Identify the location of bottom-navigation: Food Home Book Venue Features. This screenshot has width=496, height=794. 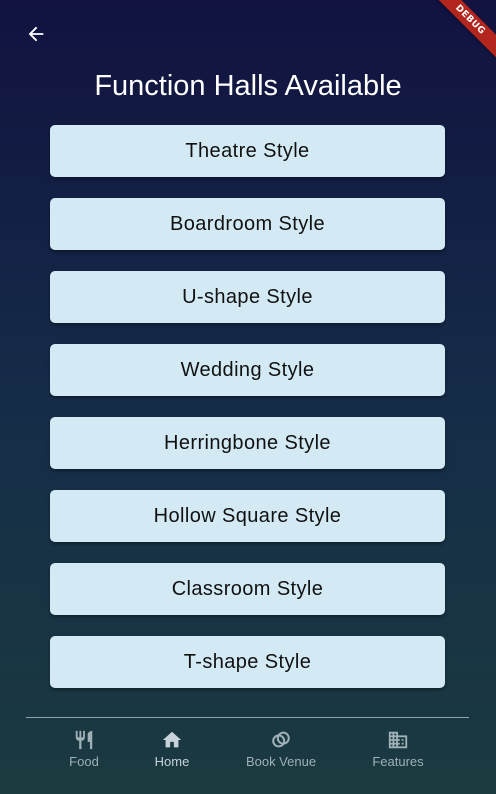
(248, 752).